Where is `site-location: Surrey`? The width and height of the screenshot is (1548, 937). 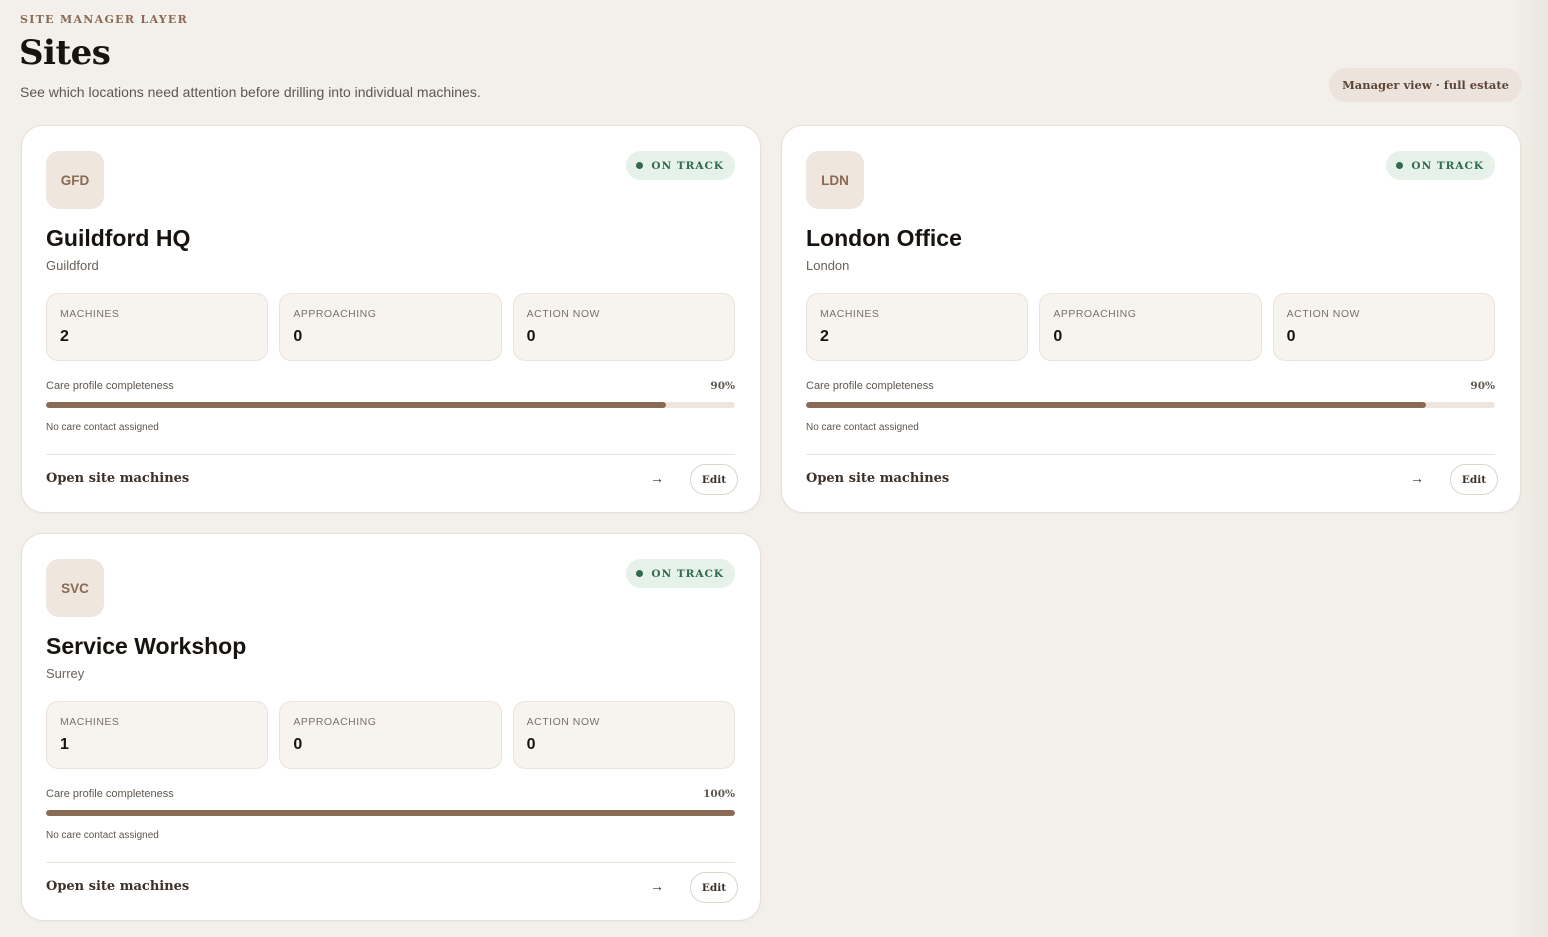 site-location: Surrey is located at coordinates (65, 673).